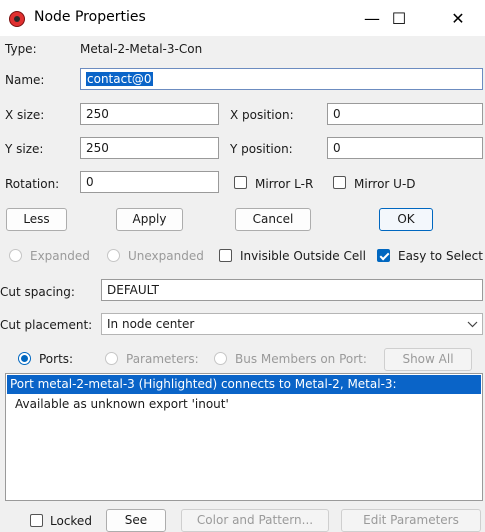  I want to click on mirror-lr-checkbox, so click(240, 182).